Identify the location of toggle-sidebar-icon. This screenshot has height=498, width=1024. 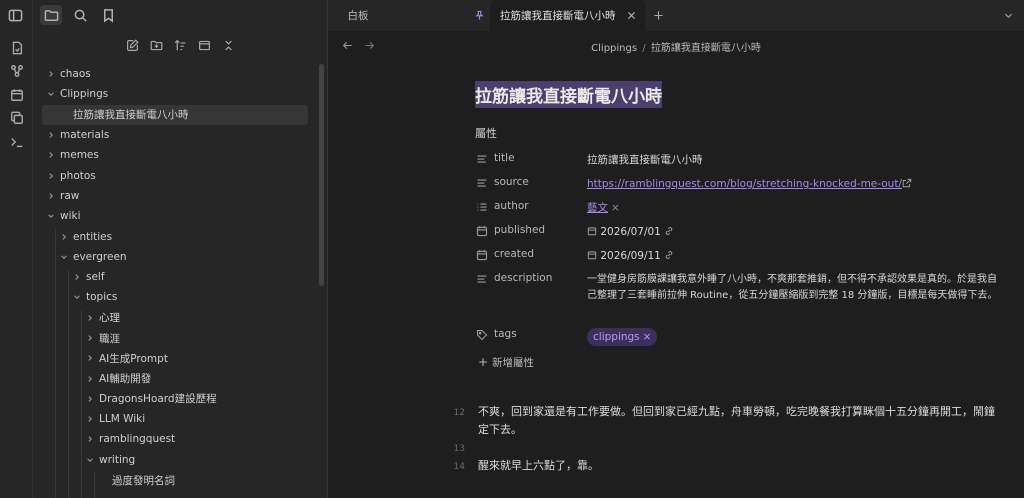
(15, 15).